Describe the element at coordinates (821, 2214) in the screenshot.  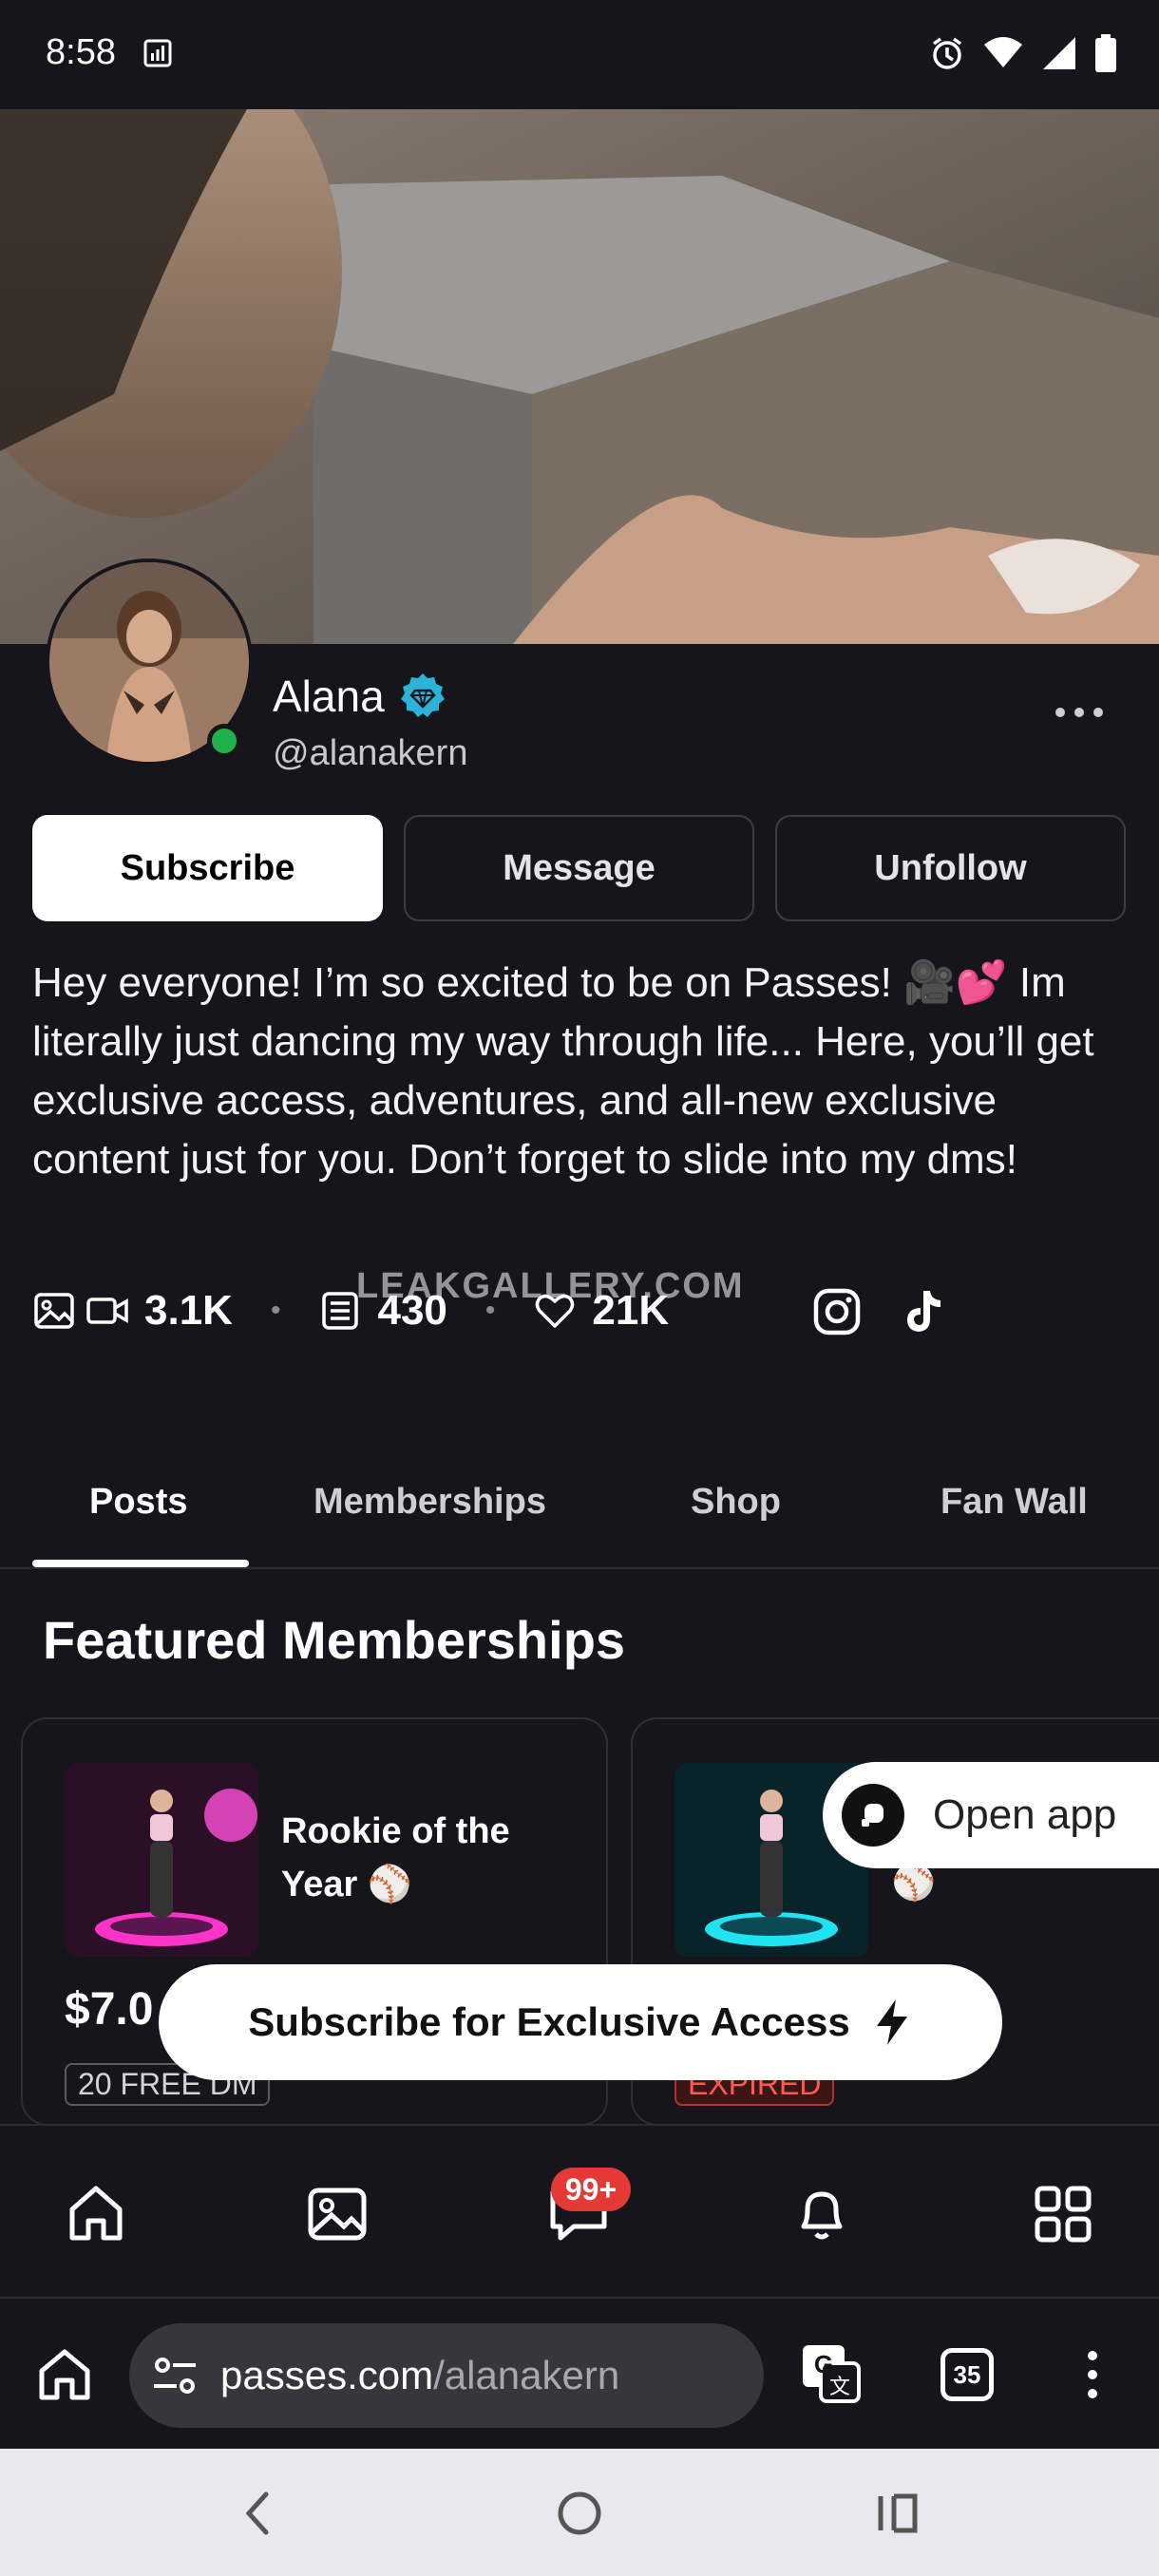
I see `notifications-bell-icon` at that location.